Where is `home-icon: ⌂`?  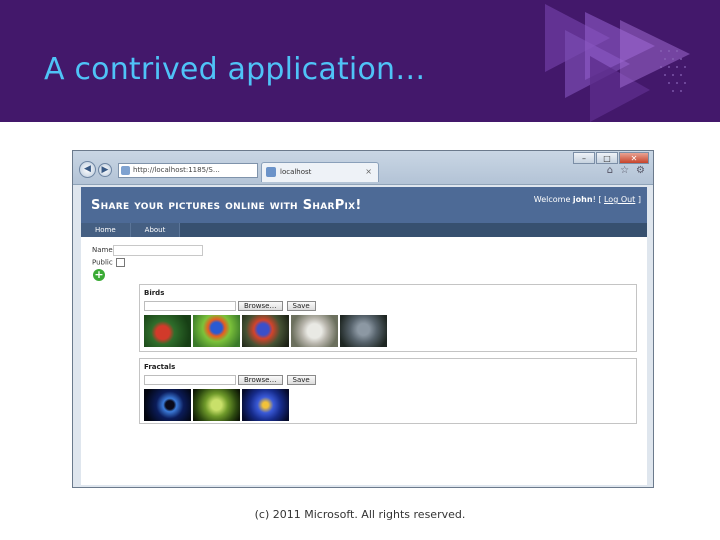 home-icon: ⌂ is located at coordinates (610, 170).